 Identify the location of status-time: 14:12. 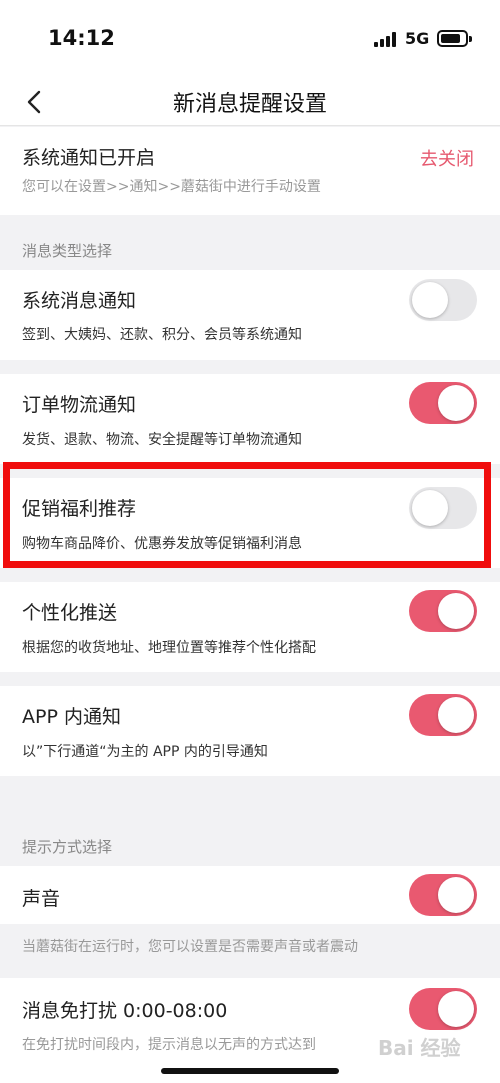
(81, 38).